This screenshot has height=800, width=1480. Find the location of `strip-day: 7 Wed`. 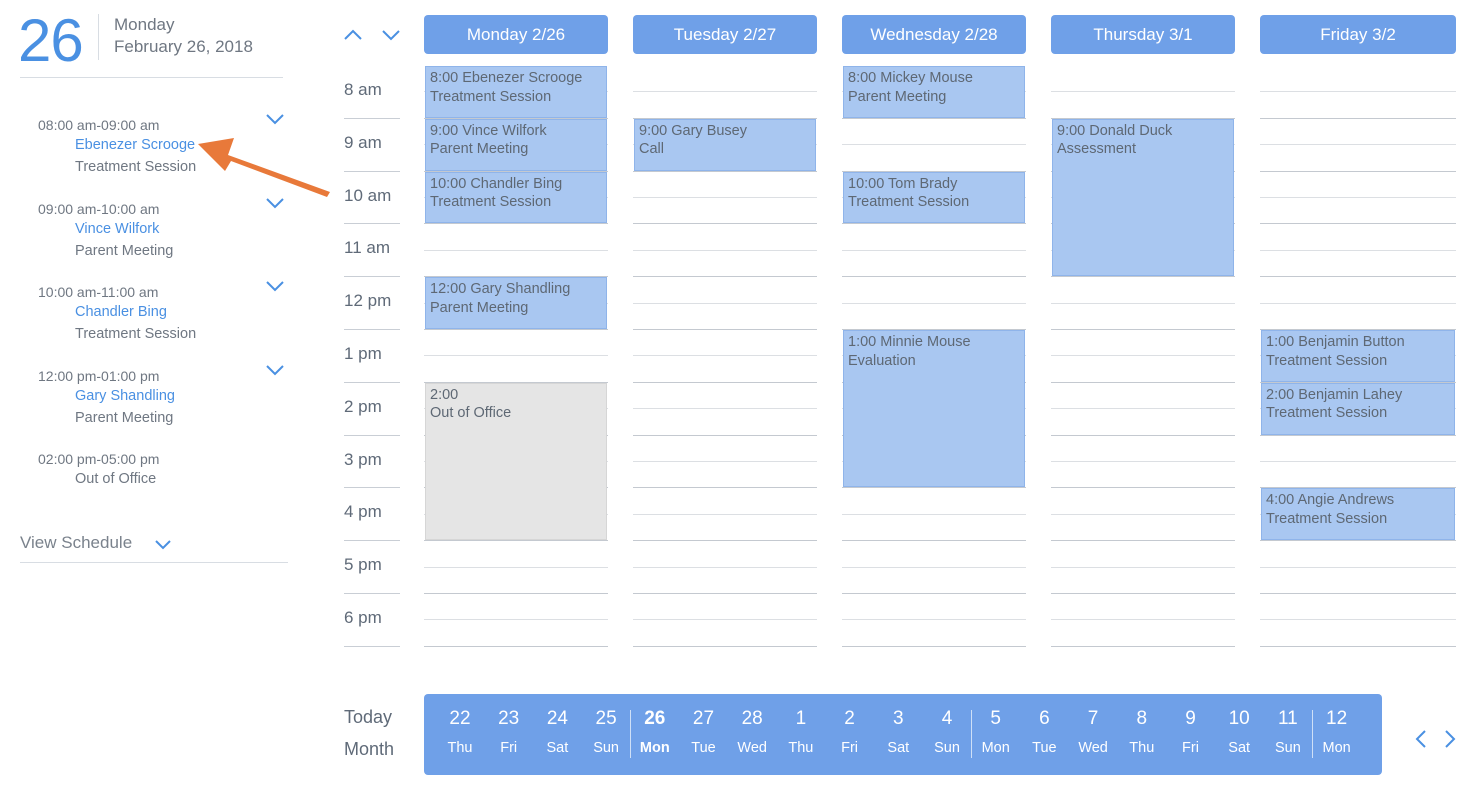

strip-day: 7 Wed is located at coordinates (1093, 734).